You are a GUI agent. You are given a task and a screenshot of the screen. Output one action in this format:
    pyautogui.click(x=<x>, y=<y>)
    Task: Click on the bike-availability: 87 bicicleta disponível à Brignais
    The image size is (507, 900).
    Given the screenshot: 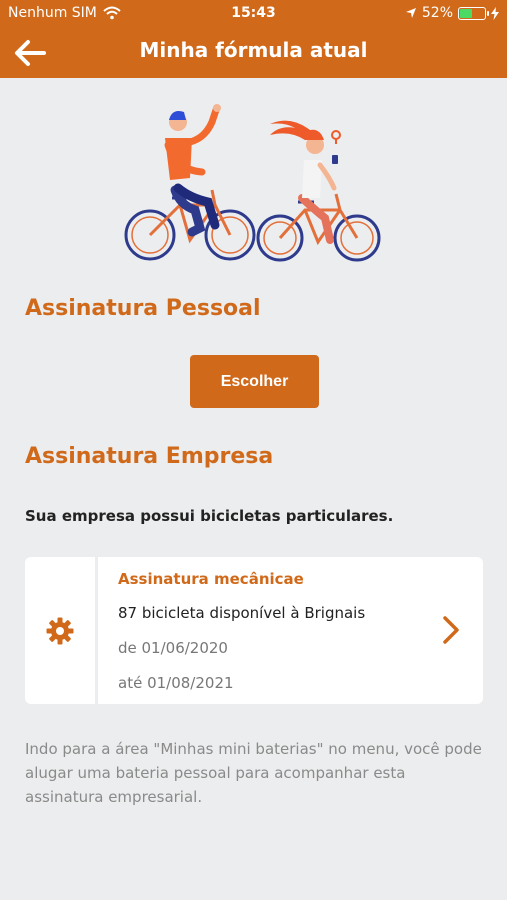 What is the action you would take?
    pyautogui.click(x=242, y=613)
    